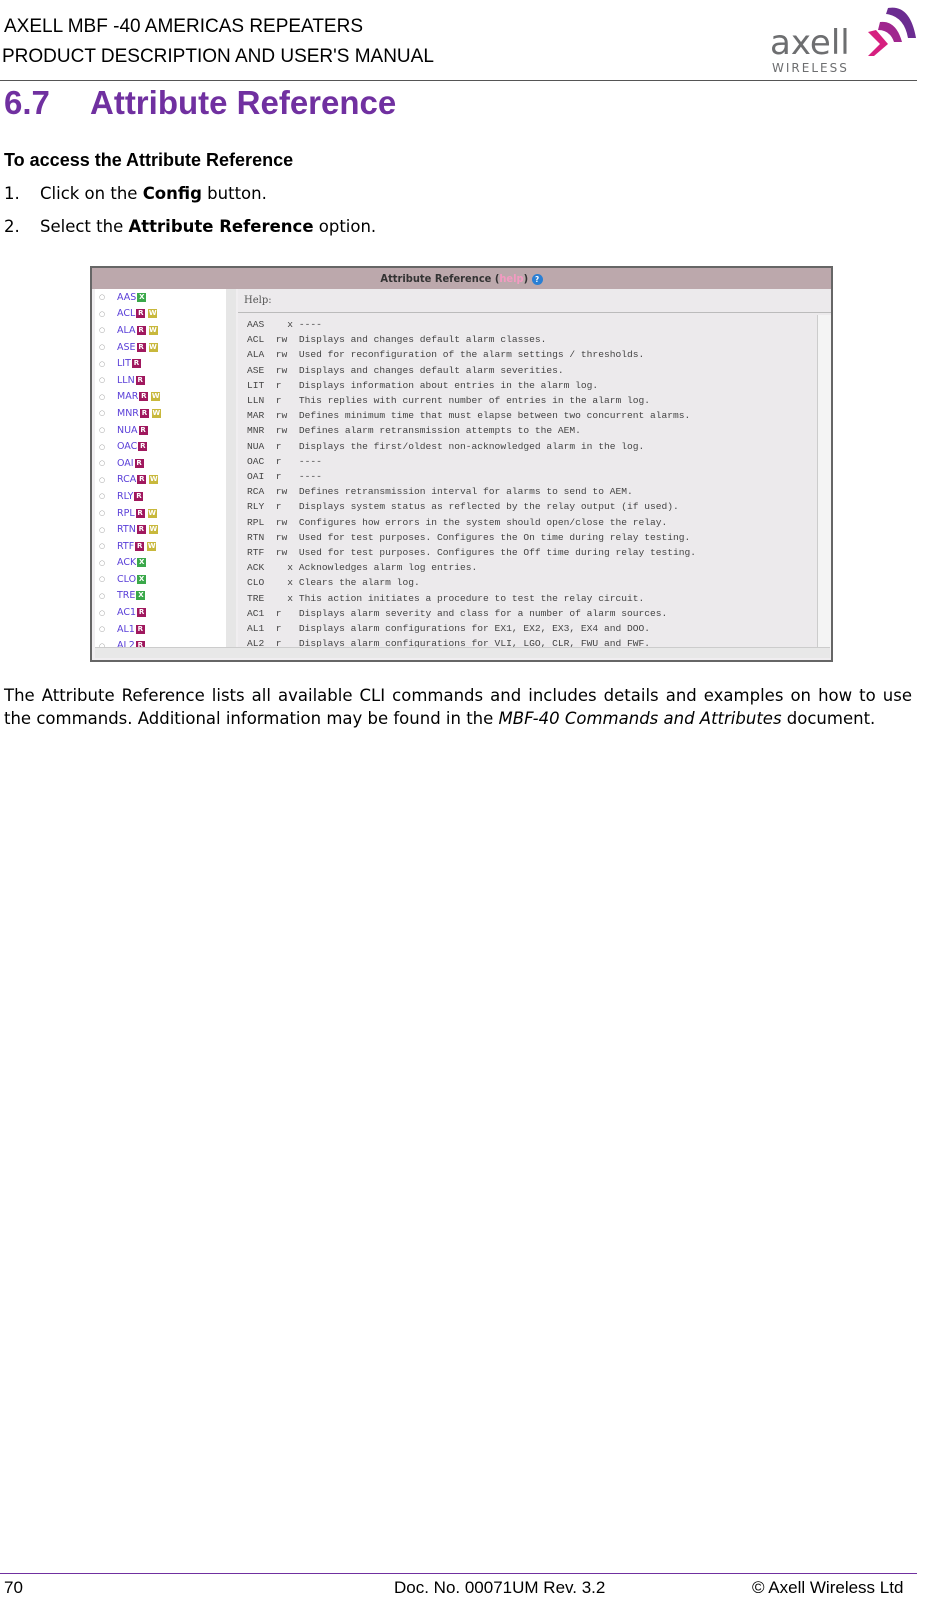  I want to click on attribute-item: ○ ACK X, so click(161, 563).